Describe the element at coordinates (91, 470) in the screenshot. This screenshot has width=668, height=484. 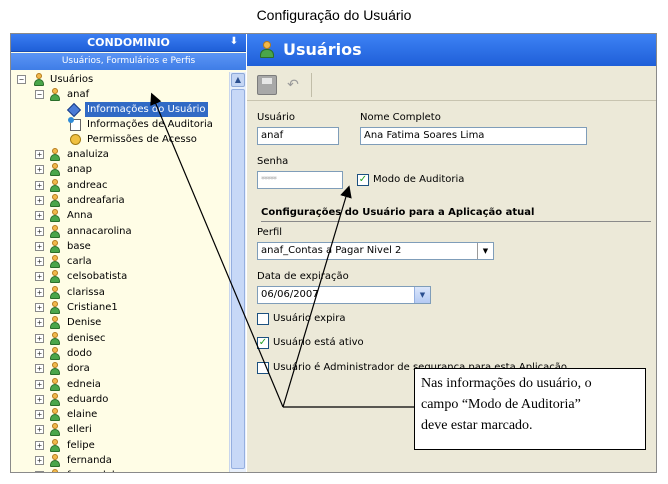
I see `tree-item-label: fernandal` at that location.